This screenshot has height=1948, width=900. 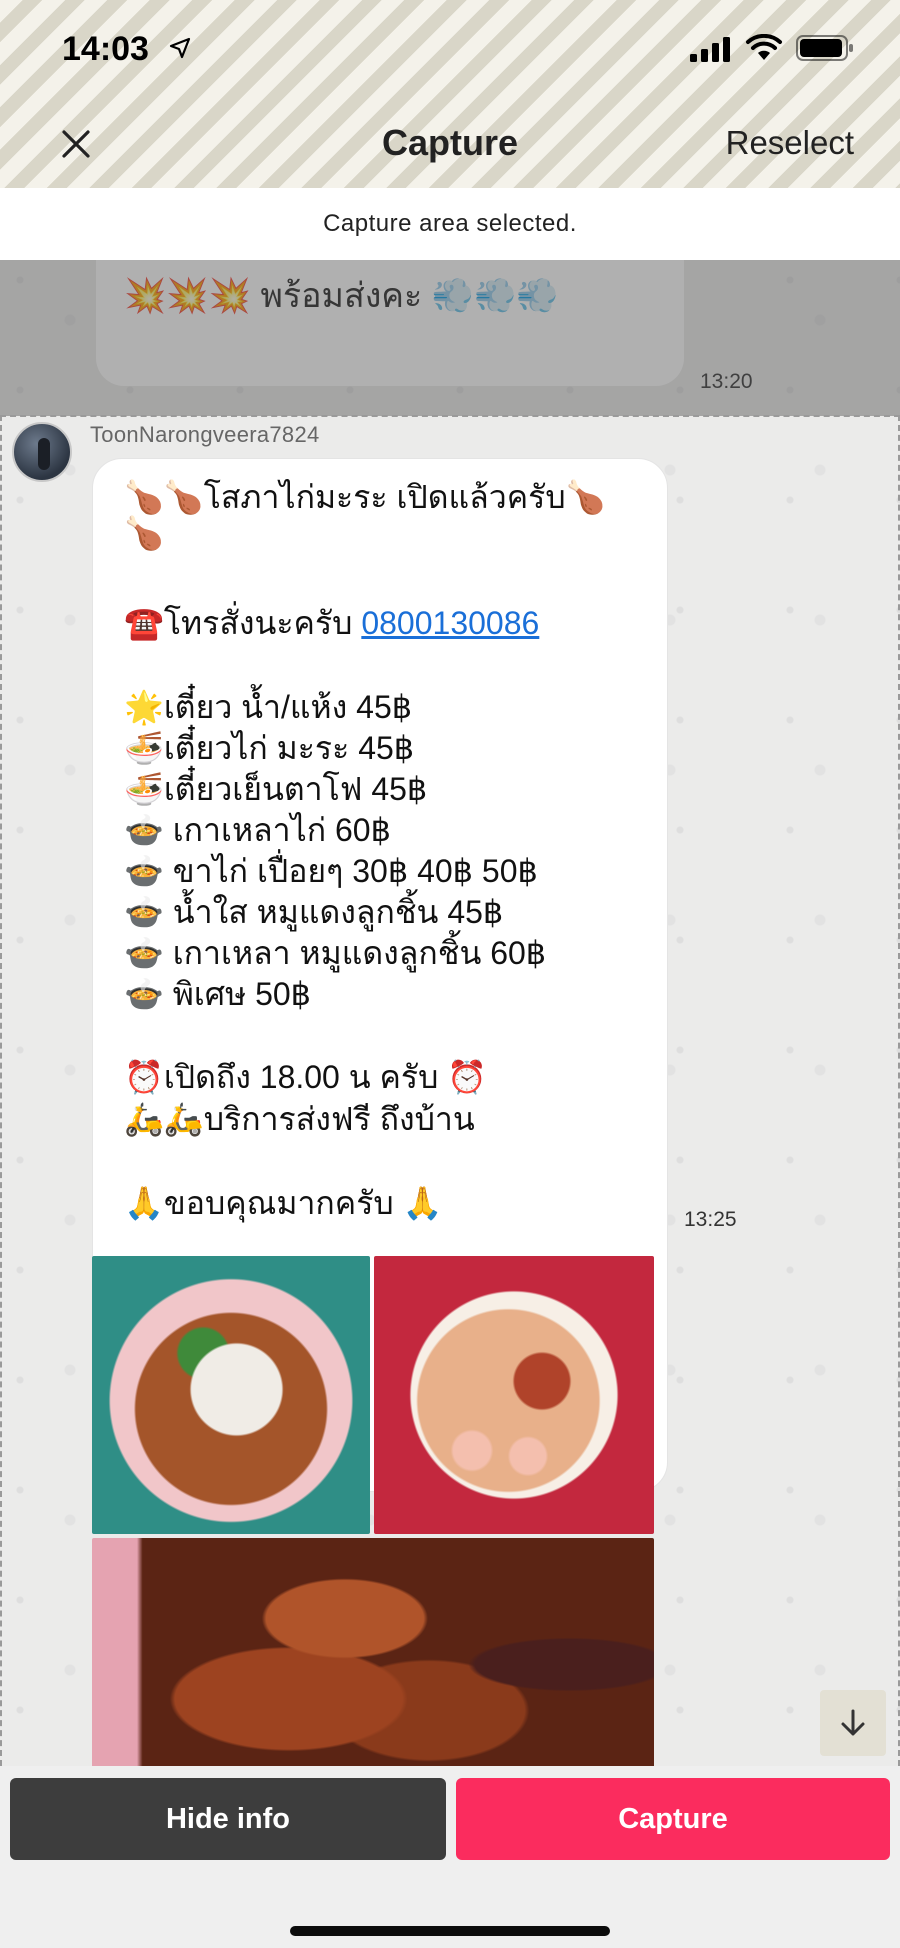 I want to click on home-indicator, so click(x=450, y=1931).